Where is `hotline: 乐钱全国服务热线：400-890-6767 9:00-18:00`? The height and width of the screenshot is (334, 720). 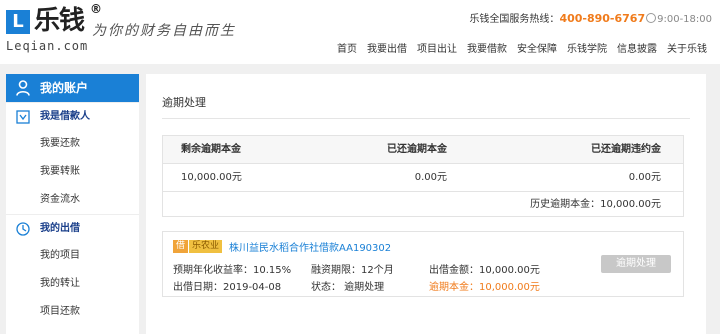 hotline: 乐钱全国服务热线：400-890-6767 9:00-18:00 is located at coordinates (590, 17).